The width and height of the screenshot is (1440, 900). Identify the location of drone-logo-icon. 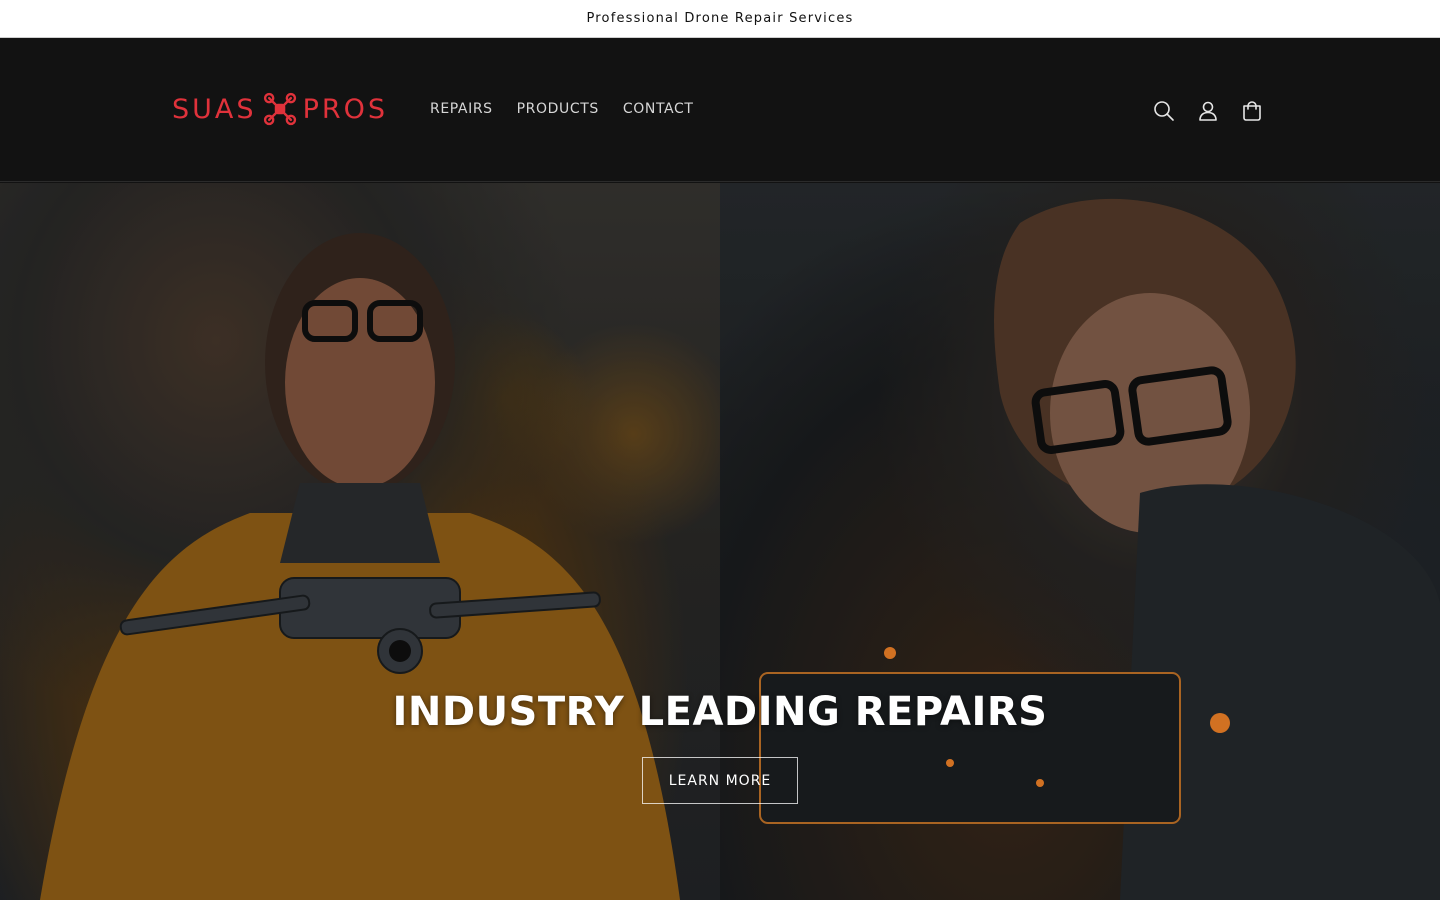
(279, 109).